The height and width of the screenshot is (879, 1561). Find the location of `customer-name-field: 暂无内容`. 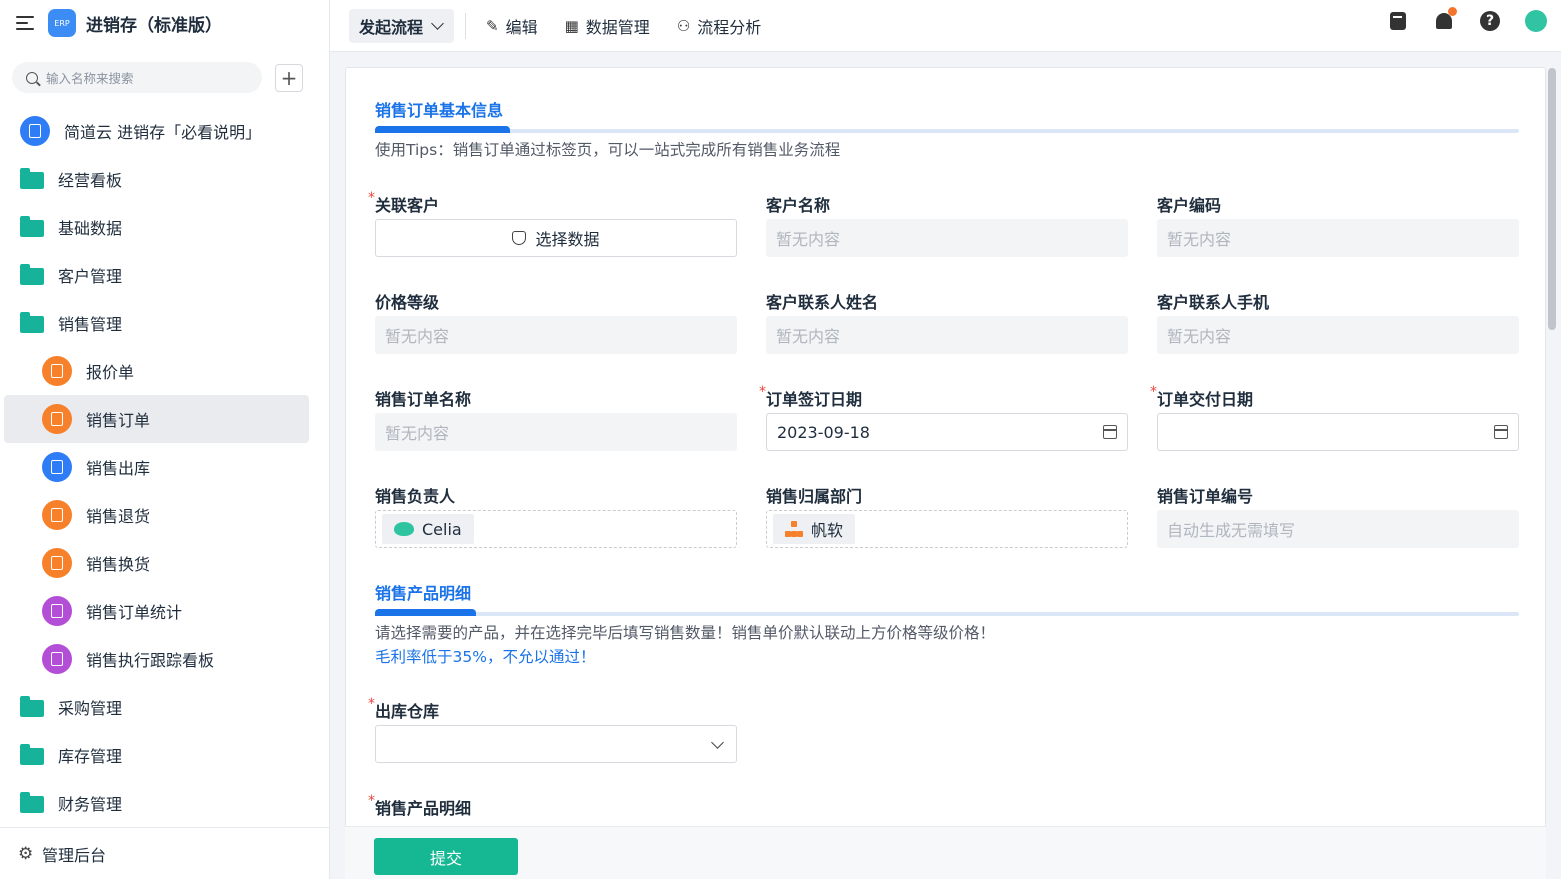

customer-name-field: 暂无内容 is located at coordinates (947, 238).